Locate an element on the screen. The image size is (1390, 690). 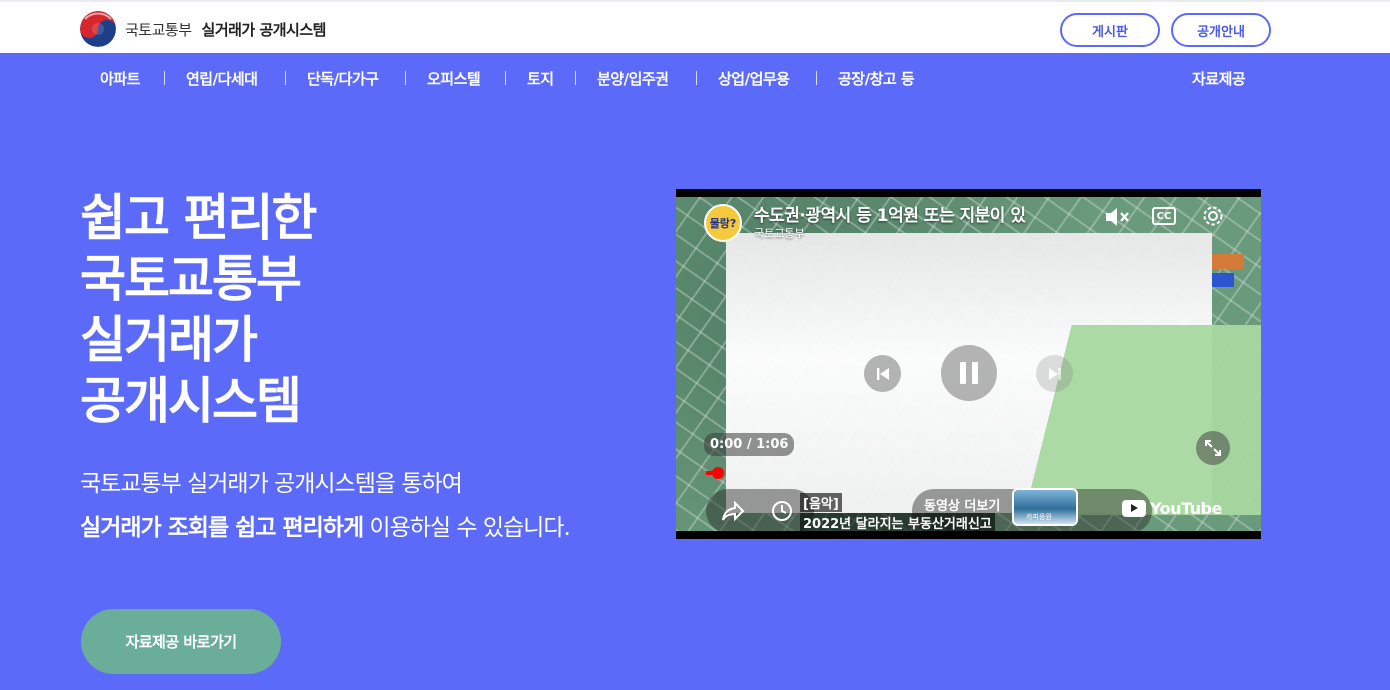
data-provision-shortcut-button: 자료제공 바로가기 is located at coordinates (181, 641).